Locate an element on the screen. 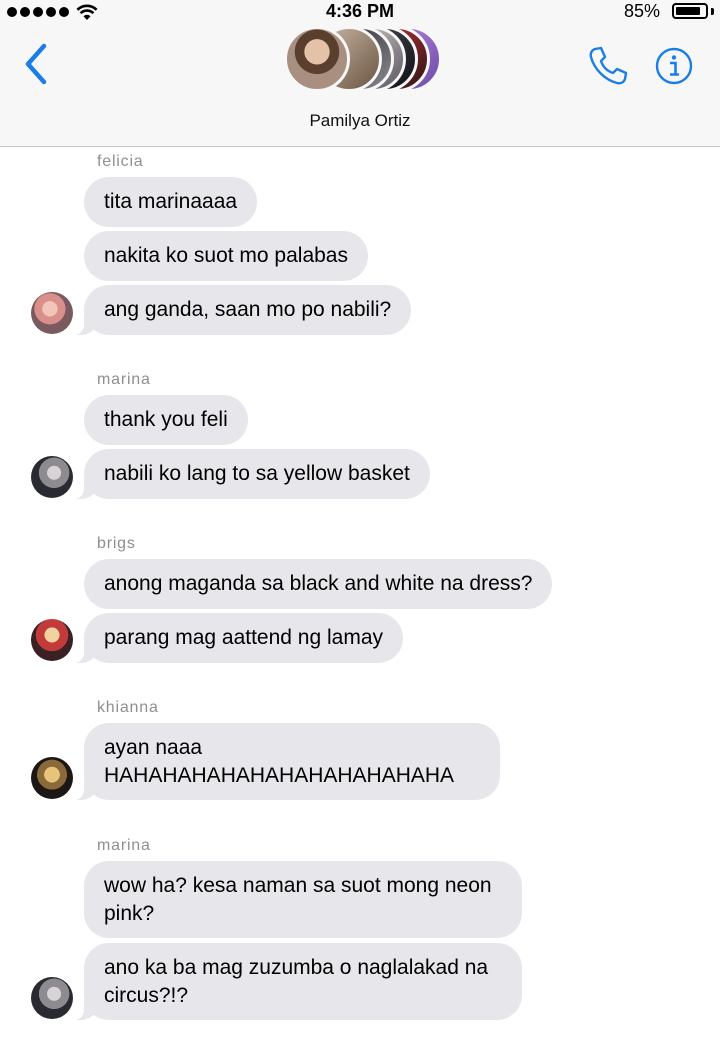  status-time: 4:36 PM is located at coordinates (360, 11).